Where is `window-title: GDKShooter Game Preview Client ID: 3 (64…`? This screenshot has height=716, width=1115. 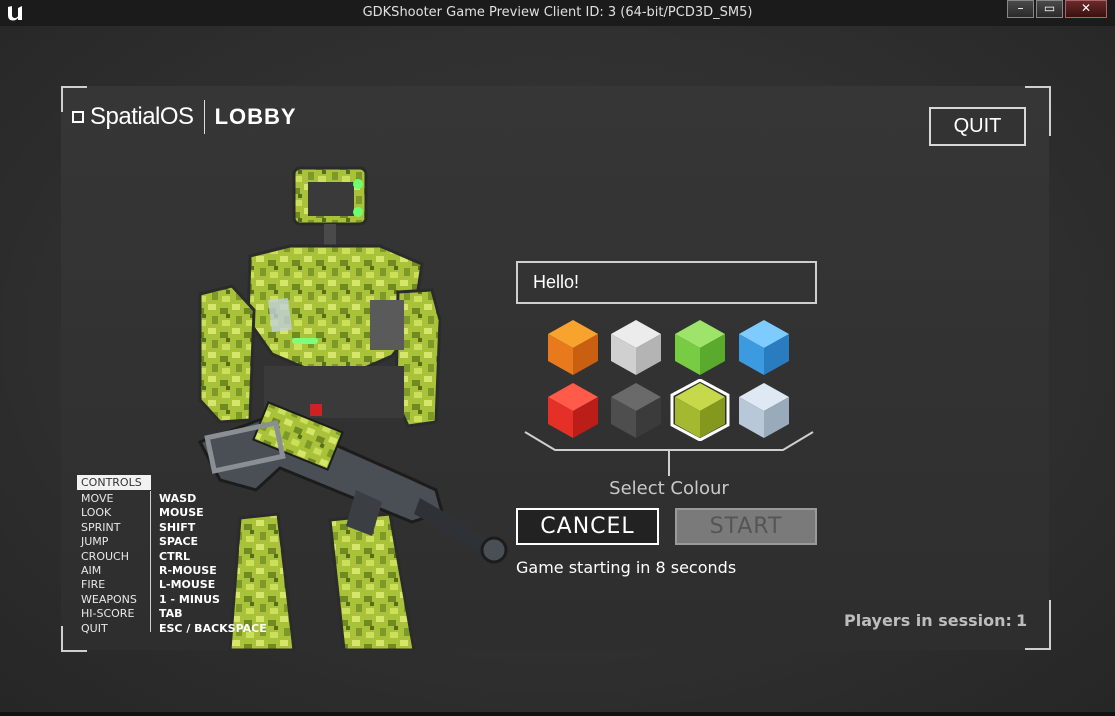 window-title: GDKShooter Game Preview Client ID: 3 (64… is located at coordinates (557, 12).